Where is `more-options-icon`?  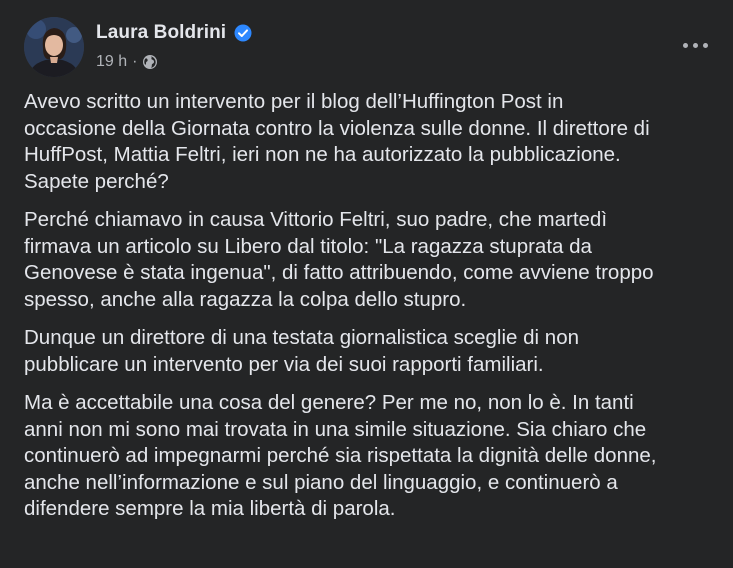
more-options-icon is located at coordinates (695, 45).